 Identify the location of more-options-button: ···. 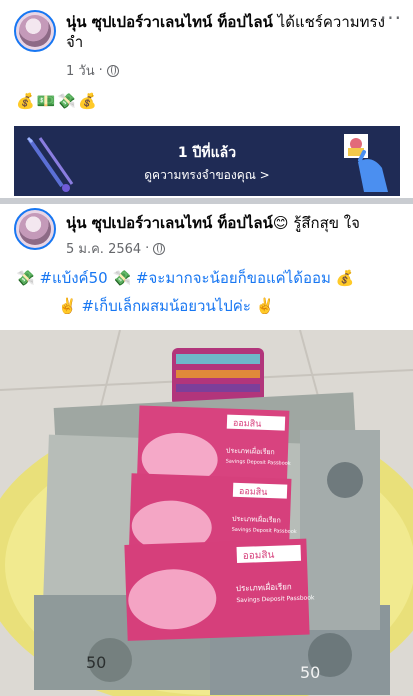
(391, 20).